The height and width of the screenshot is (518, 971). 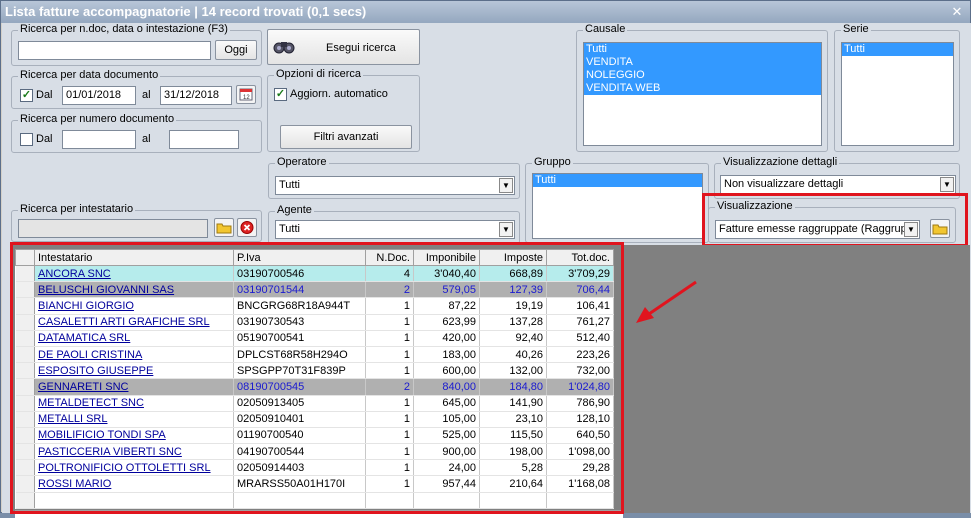 I want to click on number-to-label: al, so click(x=146, y=139).